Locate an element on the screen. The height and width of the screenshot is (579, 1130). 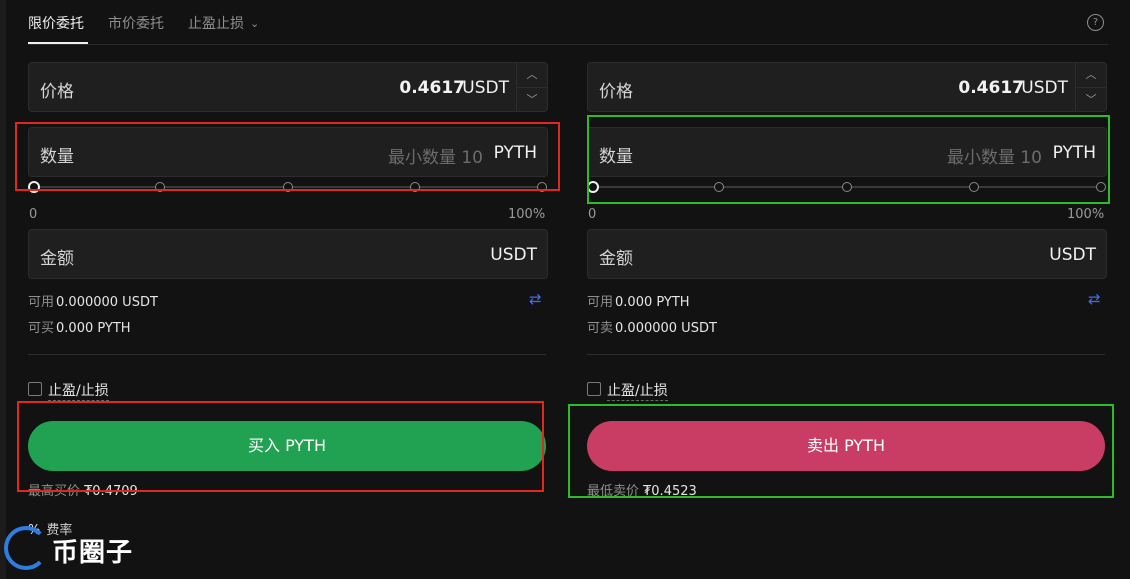
buy-price-label: 价格 is located at coordinates (57, 92).